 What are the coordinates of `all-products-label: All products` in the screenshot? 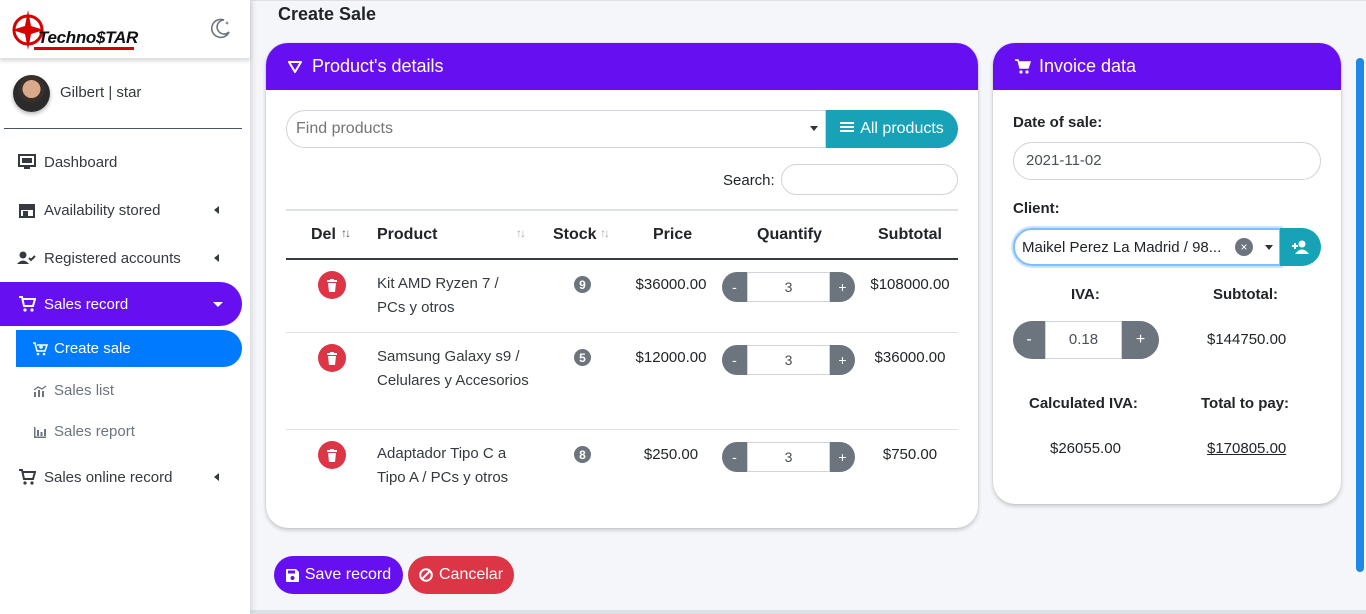 It's located at (902, 128).